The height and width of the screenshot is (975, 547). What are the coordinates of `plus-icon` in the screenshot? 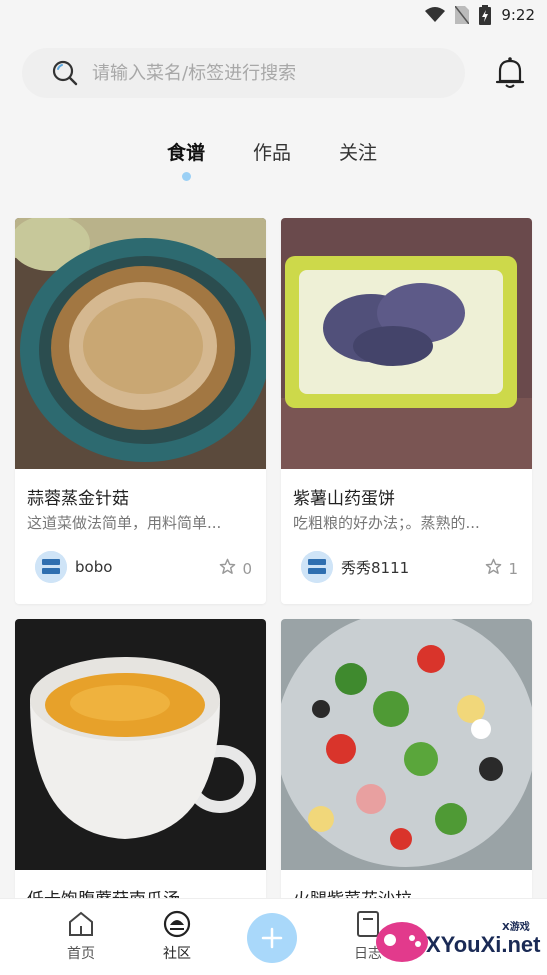 It's located at (272, 938).